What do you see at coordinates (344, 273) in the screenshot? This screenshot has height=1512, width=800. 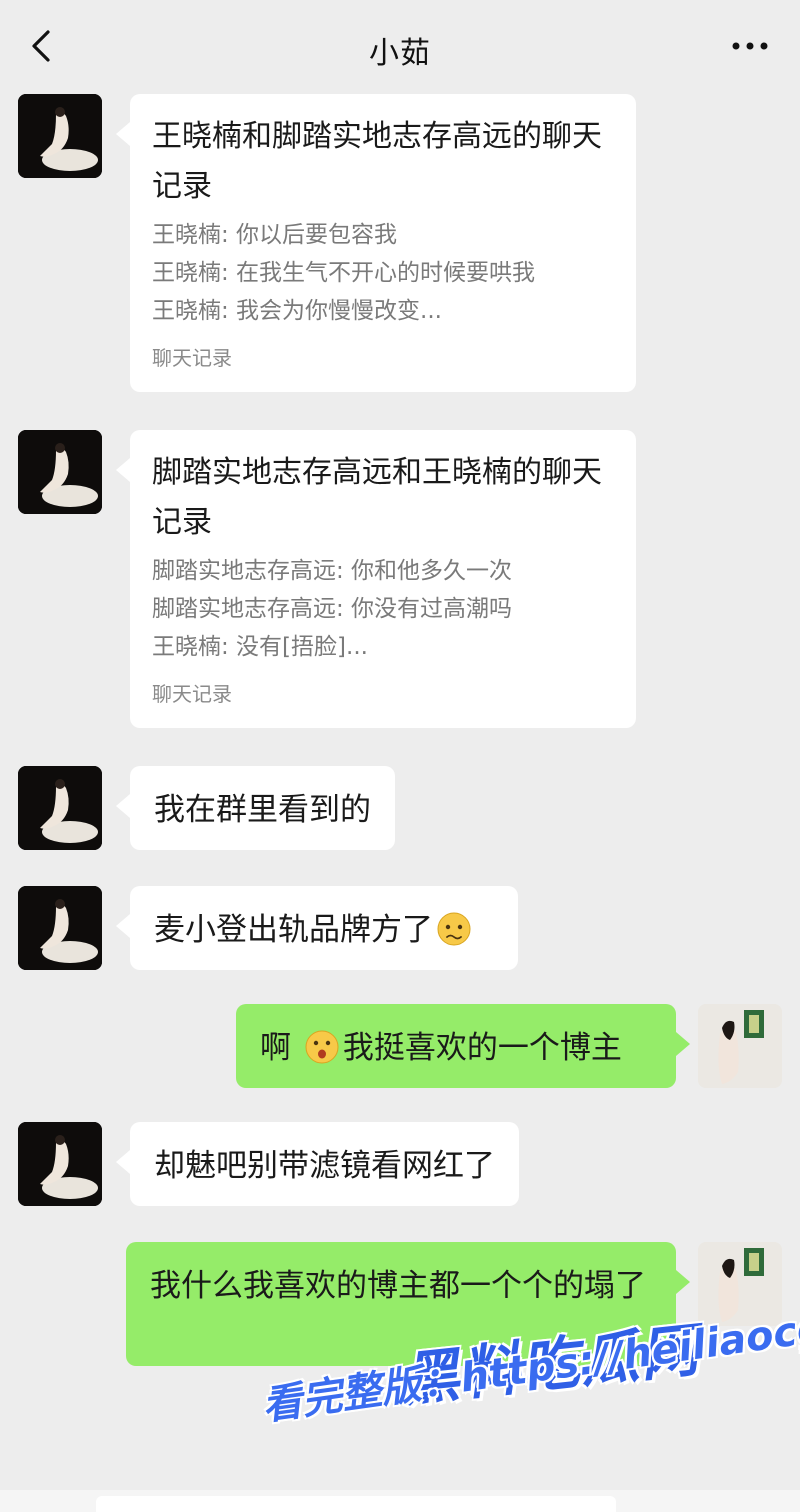 I see `chat-record-line: 王晓楠: 在我生气不开心的时候要哄我` at bounding box center [344, 273].